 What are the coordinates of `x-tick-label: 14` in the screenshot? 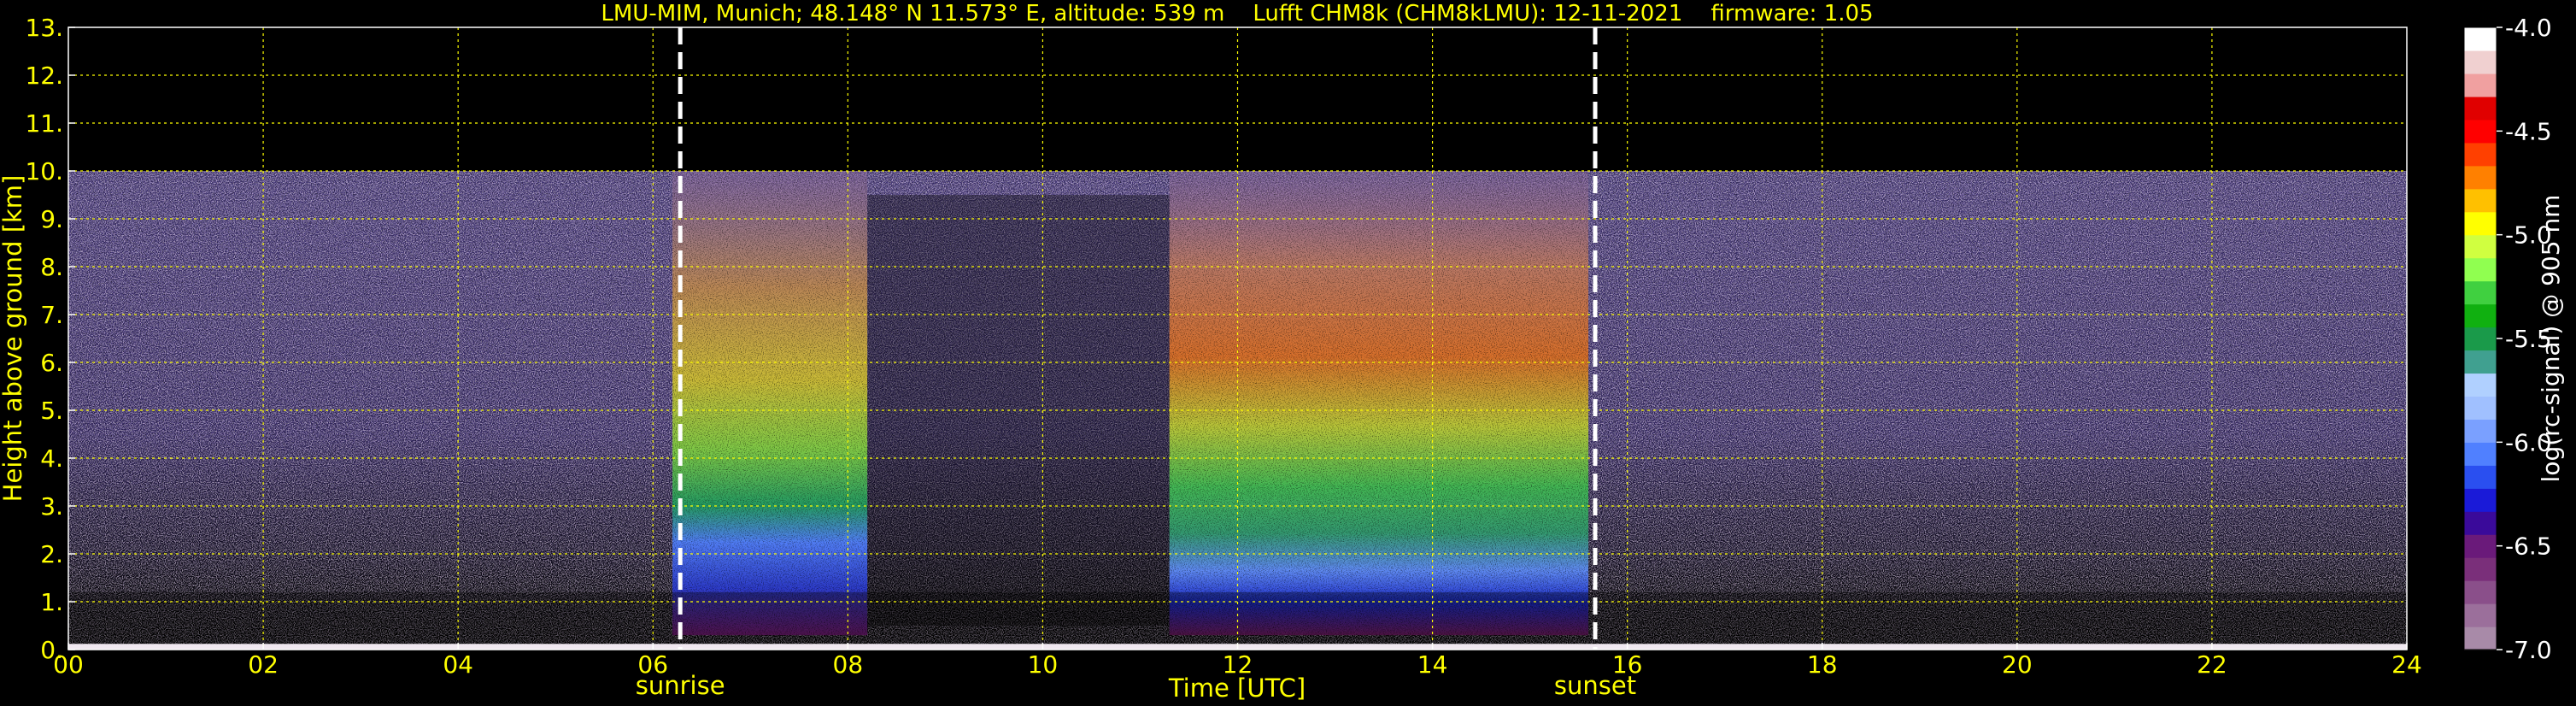 It's located at (1432, 664).